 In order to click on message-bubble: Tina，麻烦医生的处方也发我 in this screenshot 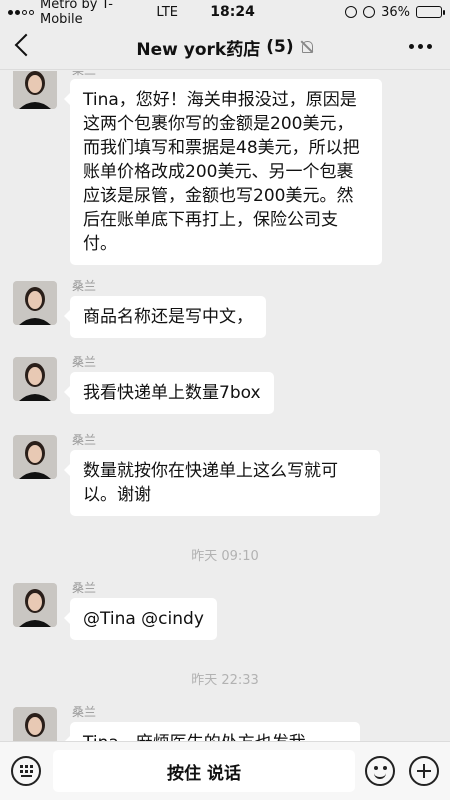, I will do `click(212, 731)`.